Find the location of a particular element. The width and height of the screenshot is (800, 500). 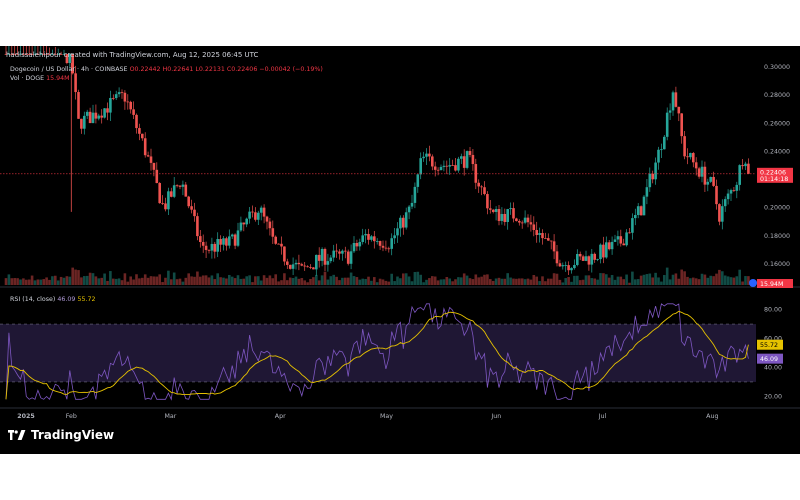

rsi-readout: 46.09 is located at coordinates (66, 299).